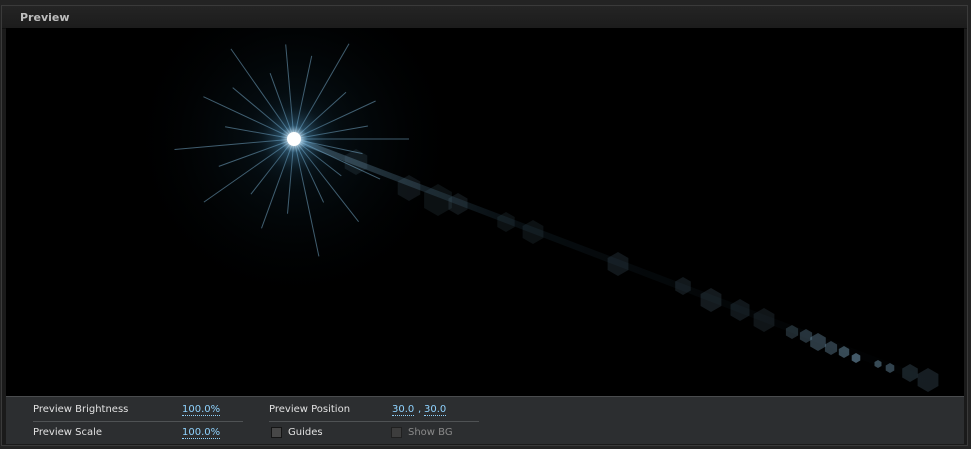  Describe the element at coordinates (68, 432) in the screenshot. I see `preview-scale-label: Preview Scale` at that location.